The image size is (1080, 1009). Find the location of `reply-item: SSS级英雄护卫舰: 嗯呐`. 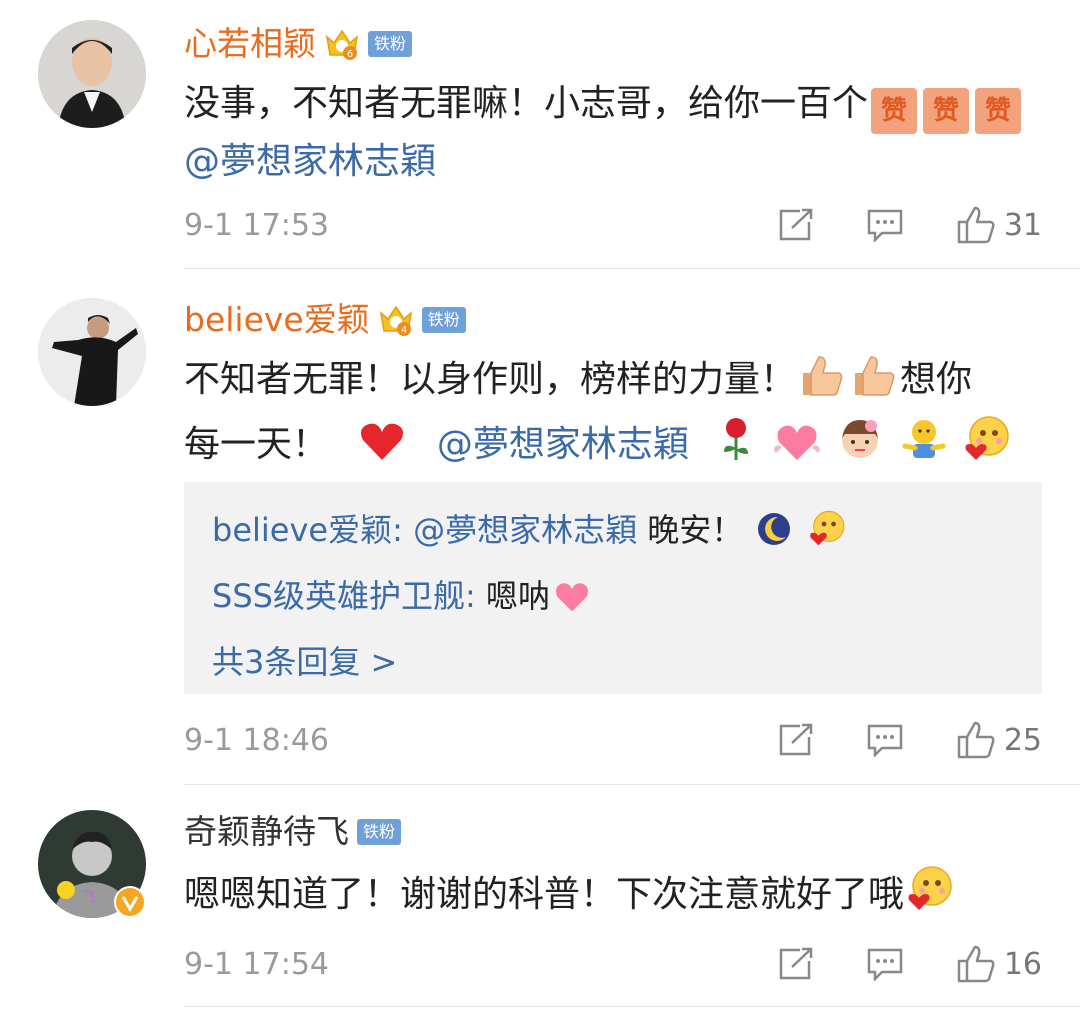

reply-item: SSS级英雄护卫舰: 嗯呐 is located at coordinates (613, 599).